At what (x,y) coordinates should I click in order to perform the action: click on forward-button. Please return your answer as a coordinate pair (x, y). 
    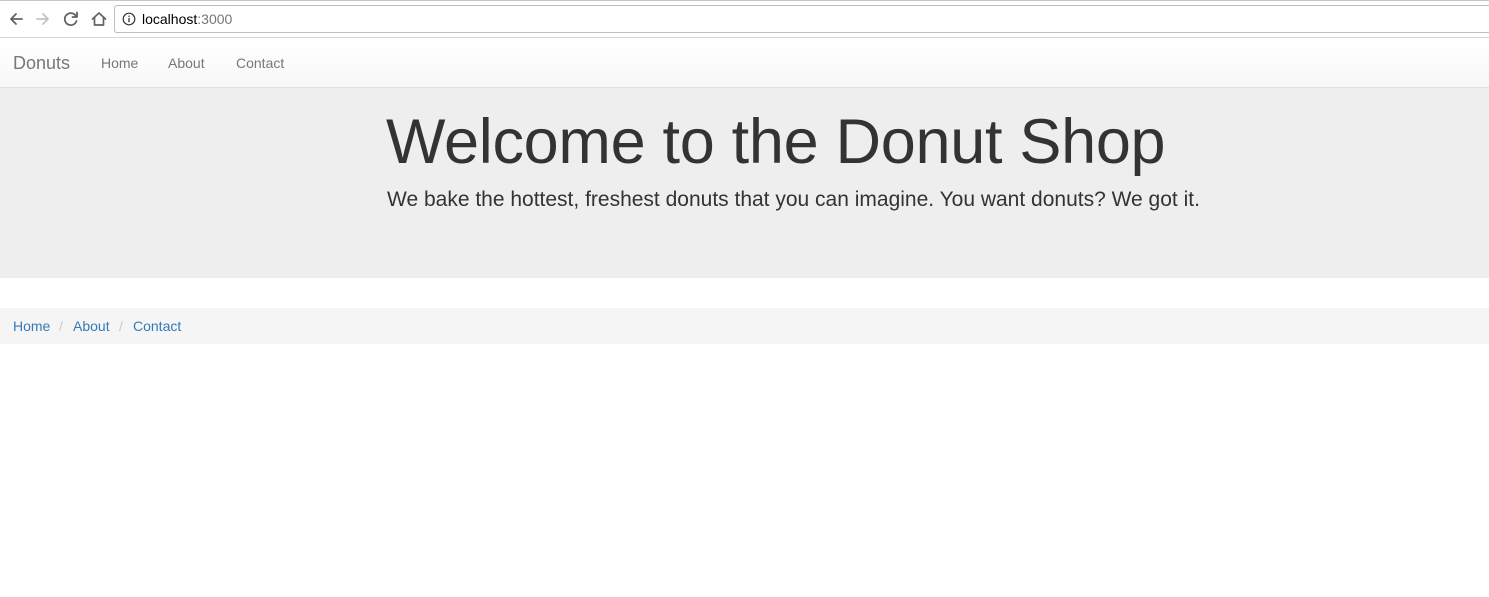
    Looking at the image, I should click on (43, 19).